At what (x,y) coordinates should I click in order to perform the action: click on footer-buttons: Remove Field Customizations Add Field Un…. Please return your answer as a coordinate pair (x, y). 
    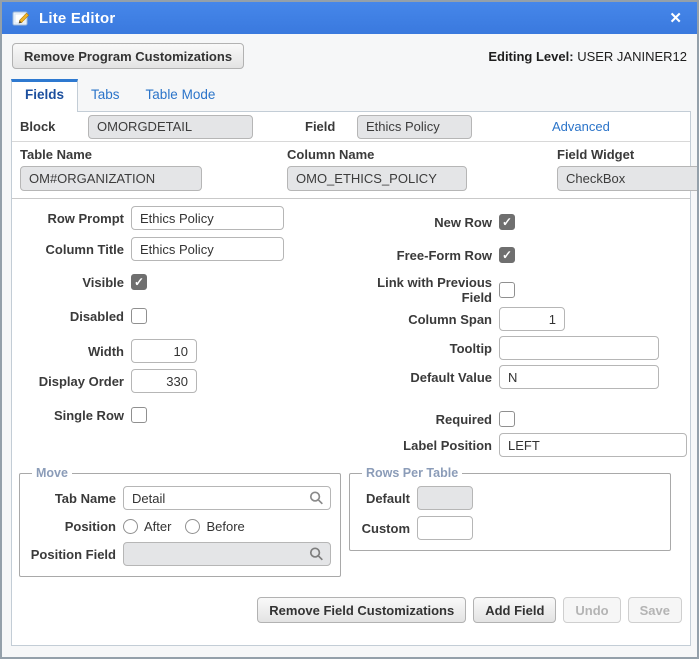
    Looking at the image, I should click on (347, 610).